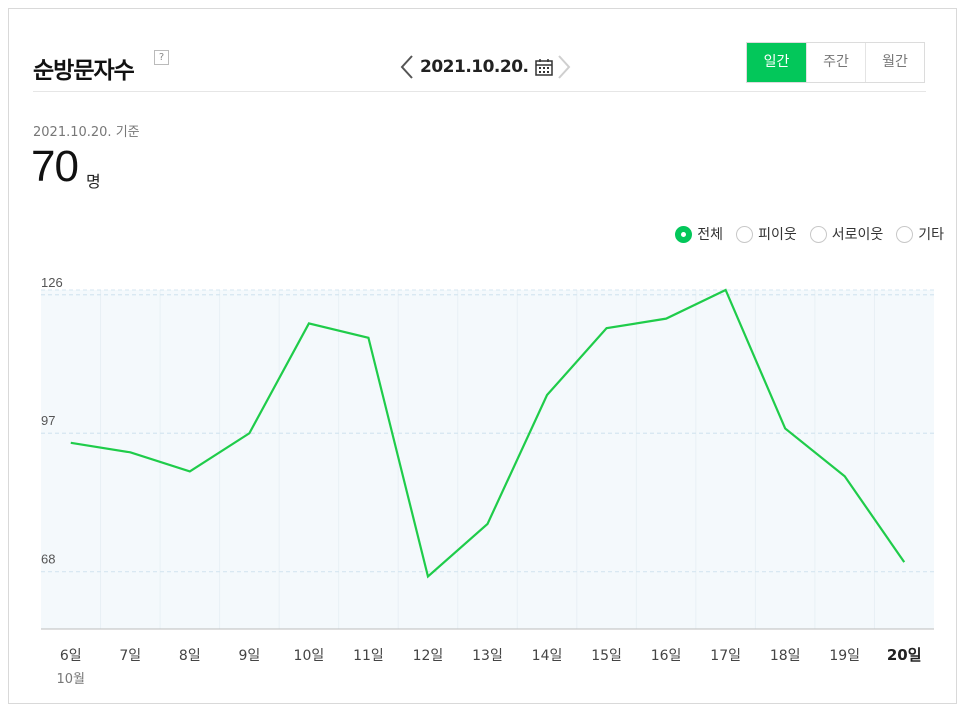 Image resolution: width=966 pixels, height=712 pixels. Describe the element at coordinates (904, 655) in the screenshot. I see `x-tick-label: 20일` at that location.